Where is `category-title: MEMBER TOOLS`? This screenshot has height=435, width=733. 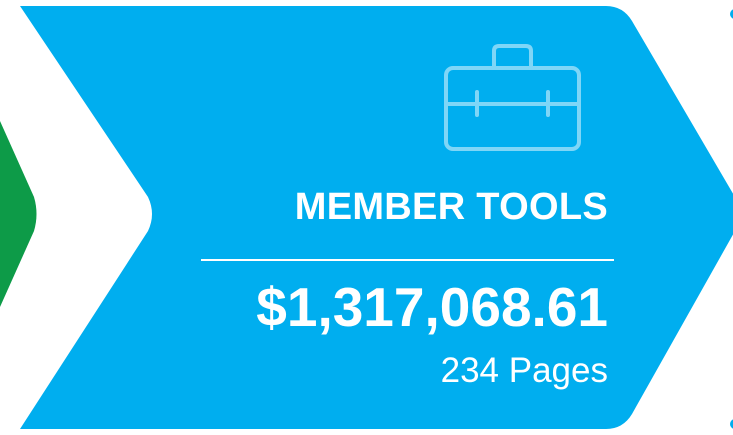 category-title: MEMBER TOOLS is located at coordinates (451, 207).